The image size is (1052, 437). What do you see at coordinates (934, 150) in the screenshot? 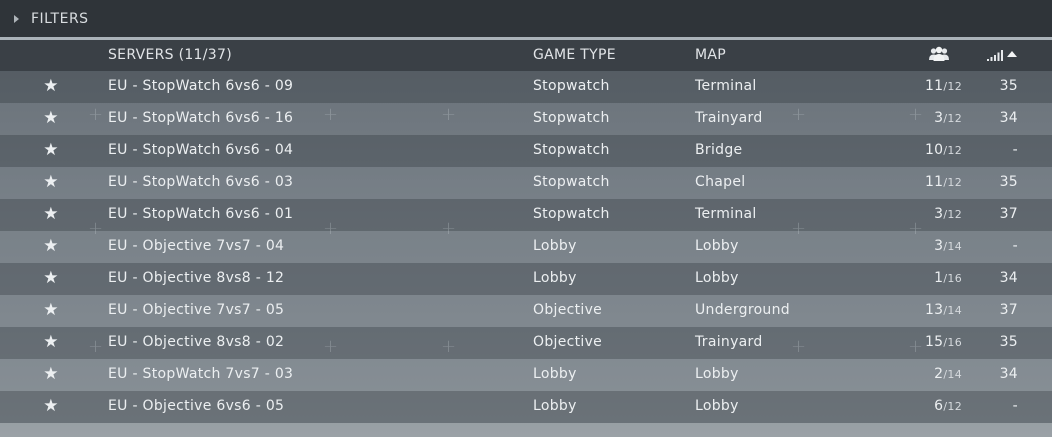
I see `players-current: 10` at bounding box center [934, 150].